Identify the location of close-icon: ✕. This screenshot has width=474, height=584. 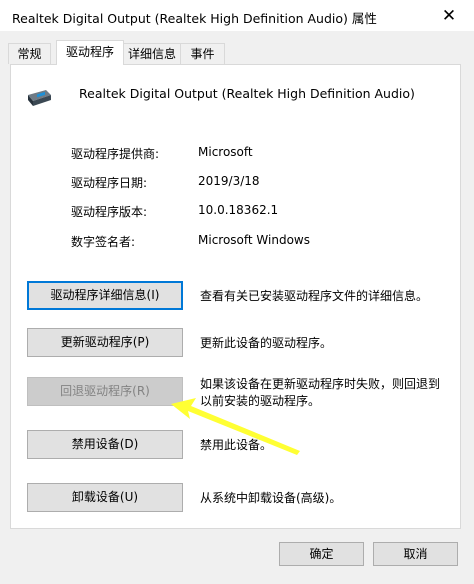
(449, 16).